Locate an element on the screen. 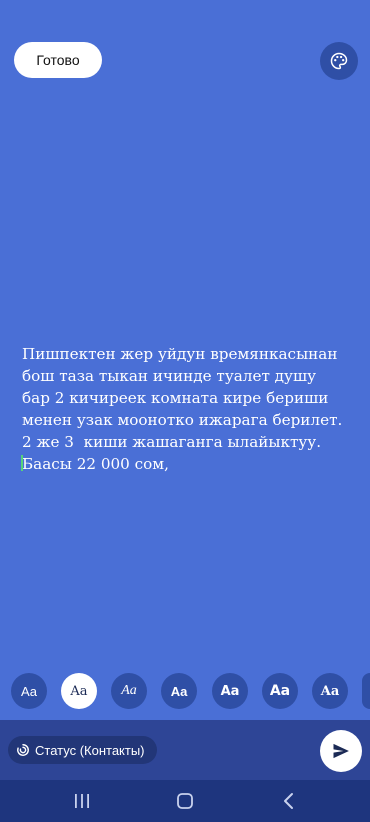 The height and width of the screenshot is (822, 370). font-option-bold: Aa is located at coordinates (179, 691).